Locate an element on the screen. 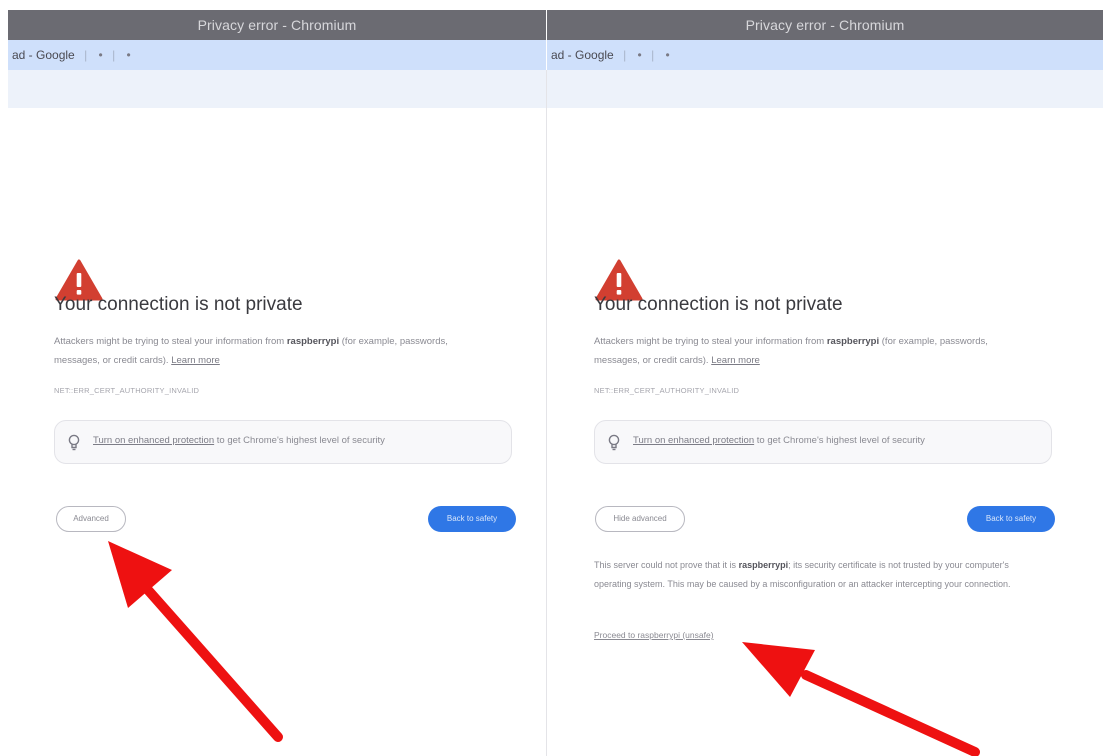 The width and height of the screenshot is (1103, 756). proceed-unsafe-link: Proceed to raspberrypi (unsafe) is located at coordinates (654, 635).